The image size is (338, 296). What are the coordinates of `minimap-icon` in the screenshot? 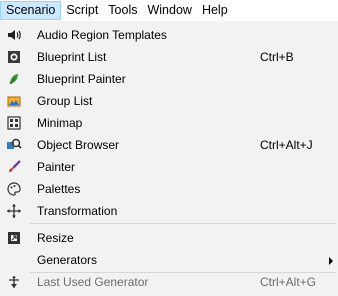 It's located at (14, 123).